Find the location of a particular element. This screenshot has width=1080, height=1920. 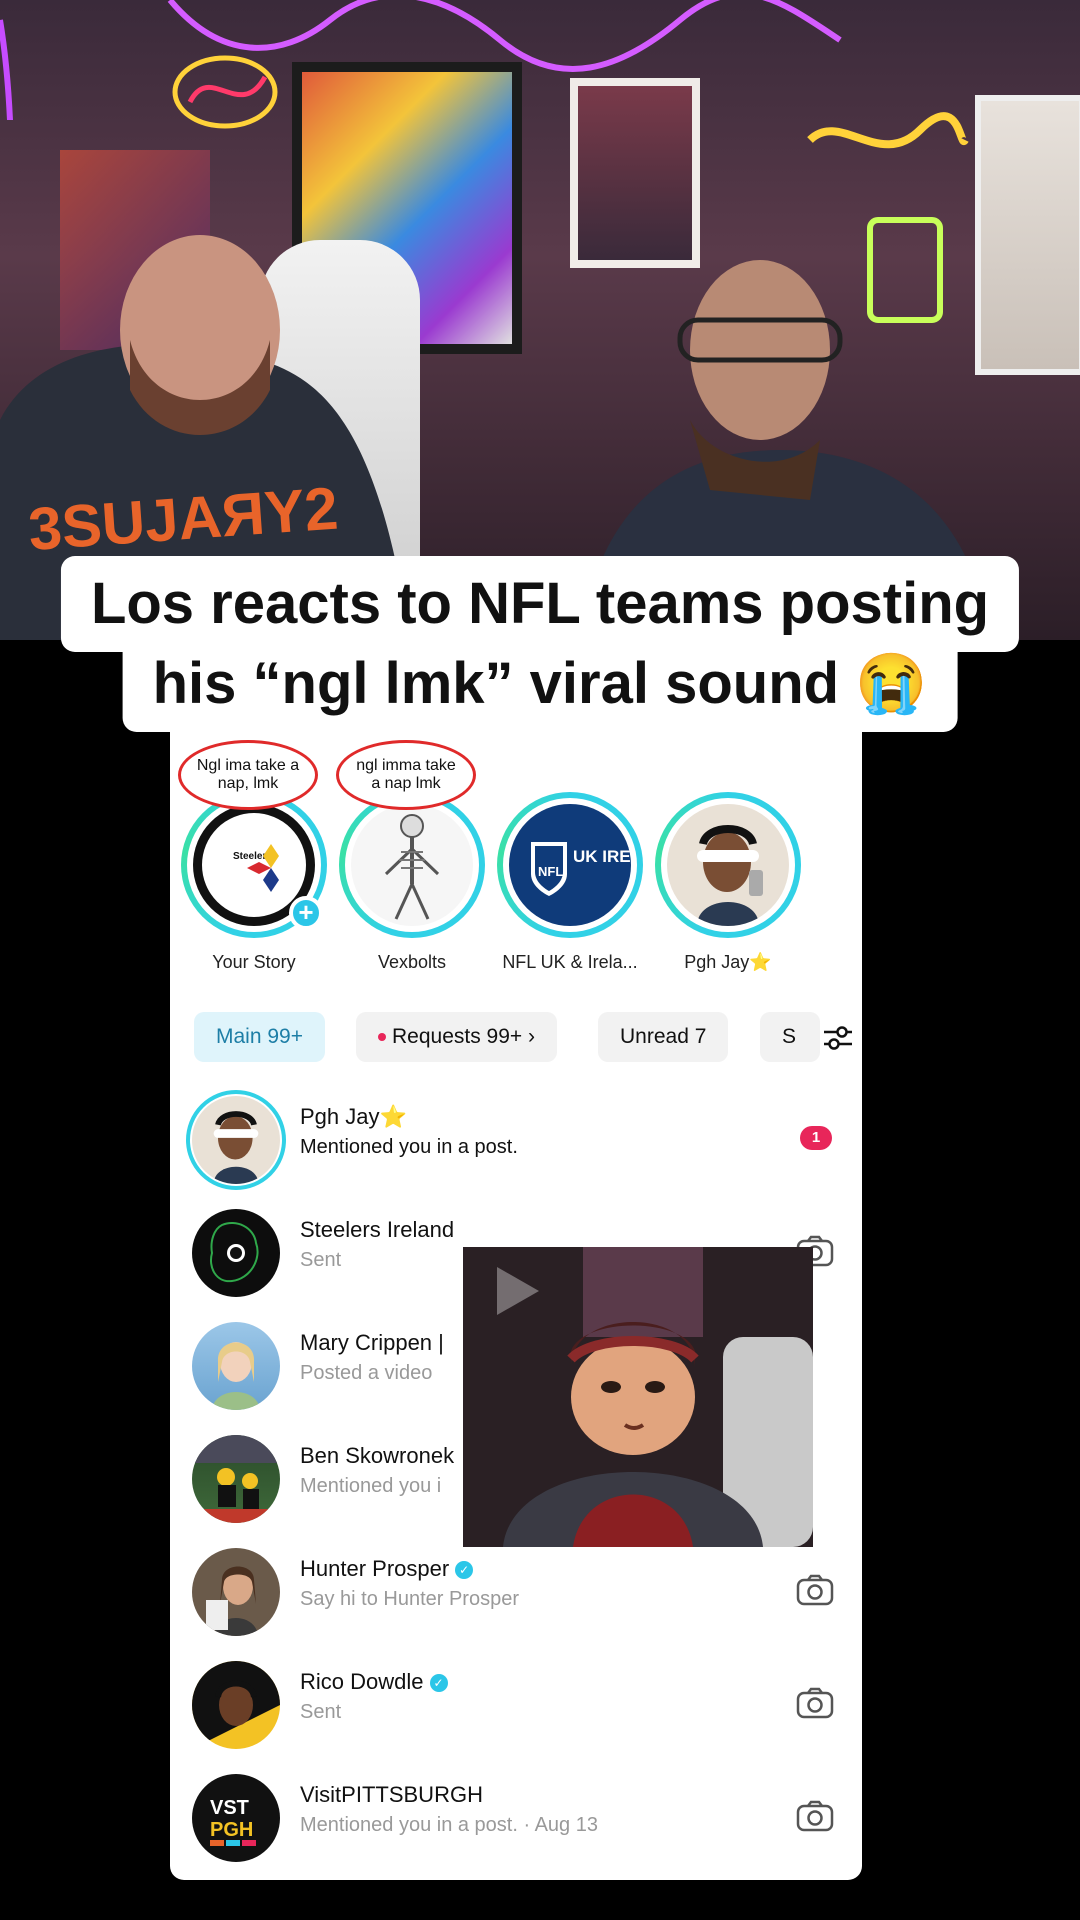

story-pgh-jay: Pgh Jay⭐ is located at coordinates (728, 882).